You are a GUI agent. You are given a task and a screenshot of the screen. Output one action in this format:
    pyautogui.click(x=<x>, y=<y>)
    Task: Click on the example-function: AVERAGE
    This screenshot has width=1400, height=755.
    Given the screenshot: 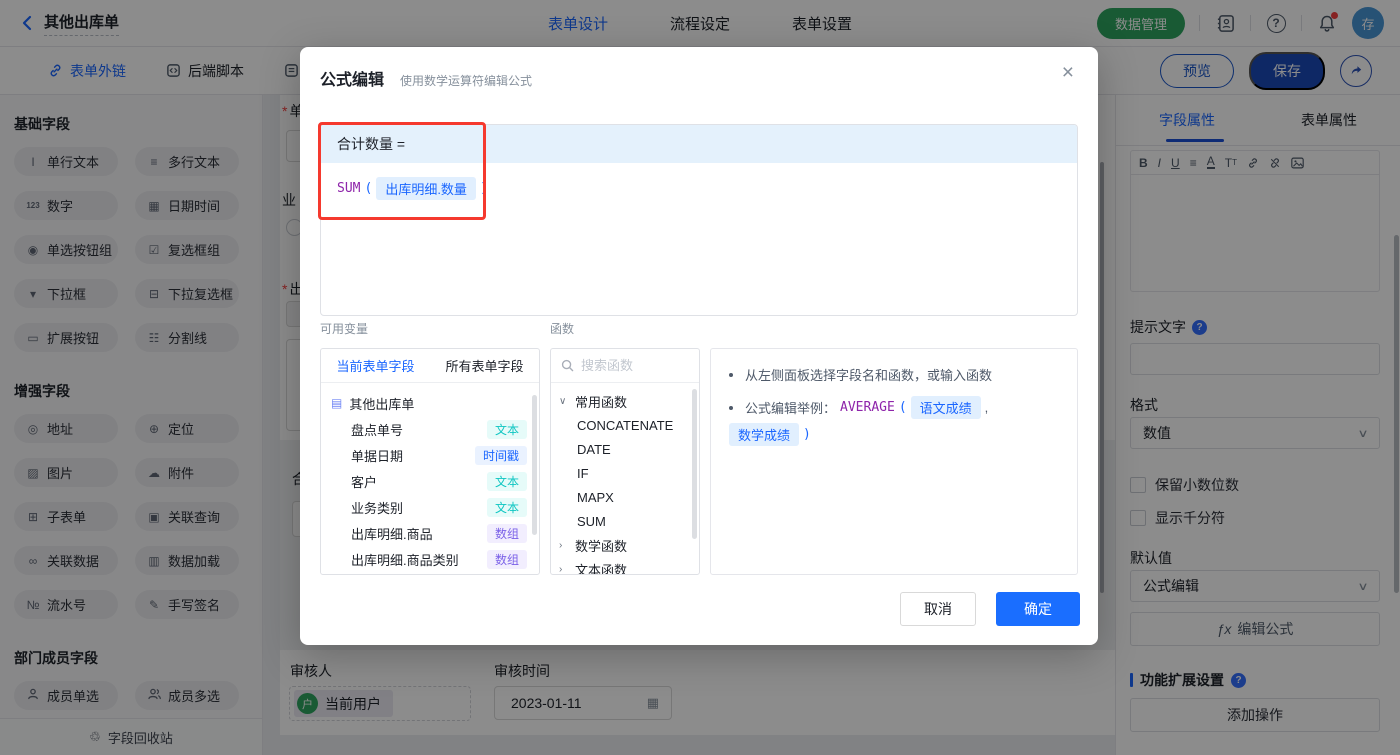 What is the action you would take?
    pyautogui.click(x=867, y=407)
    